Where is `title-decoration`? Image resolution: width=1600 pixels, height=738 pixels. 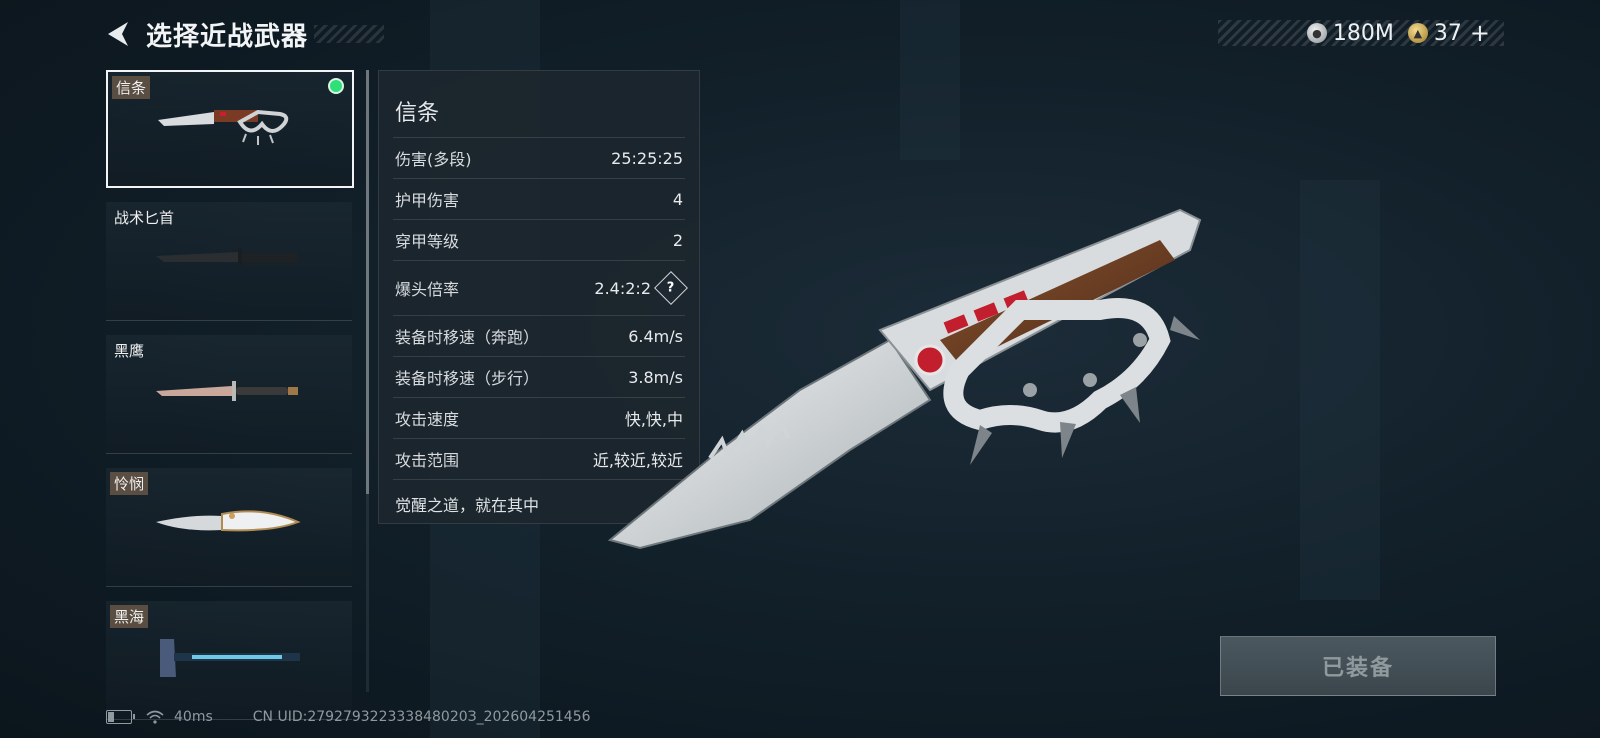 title-decoration is located at coordinates (349, 34).